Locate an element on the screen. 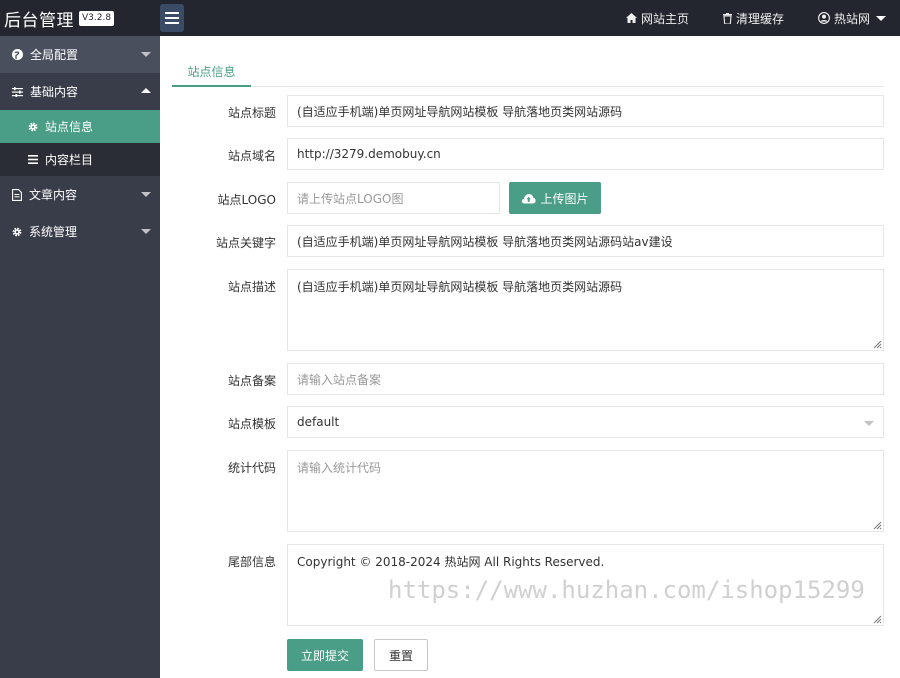  form-row-stats: 统计代码 请输入统计代码 is located at coordinates (530, 491).